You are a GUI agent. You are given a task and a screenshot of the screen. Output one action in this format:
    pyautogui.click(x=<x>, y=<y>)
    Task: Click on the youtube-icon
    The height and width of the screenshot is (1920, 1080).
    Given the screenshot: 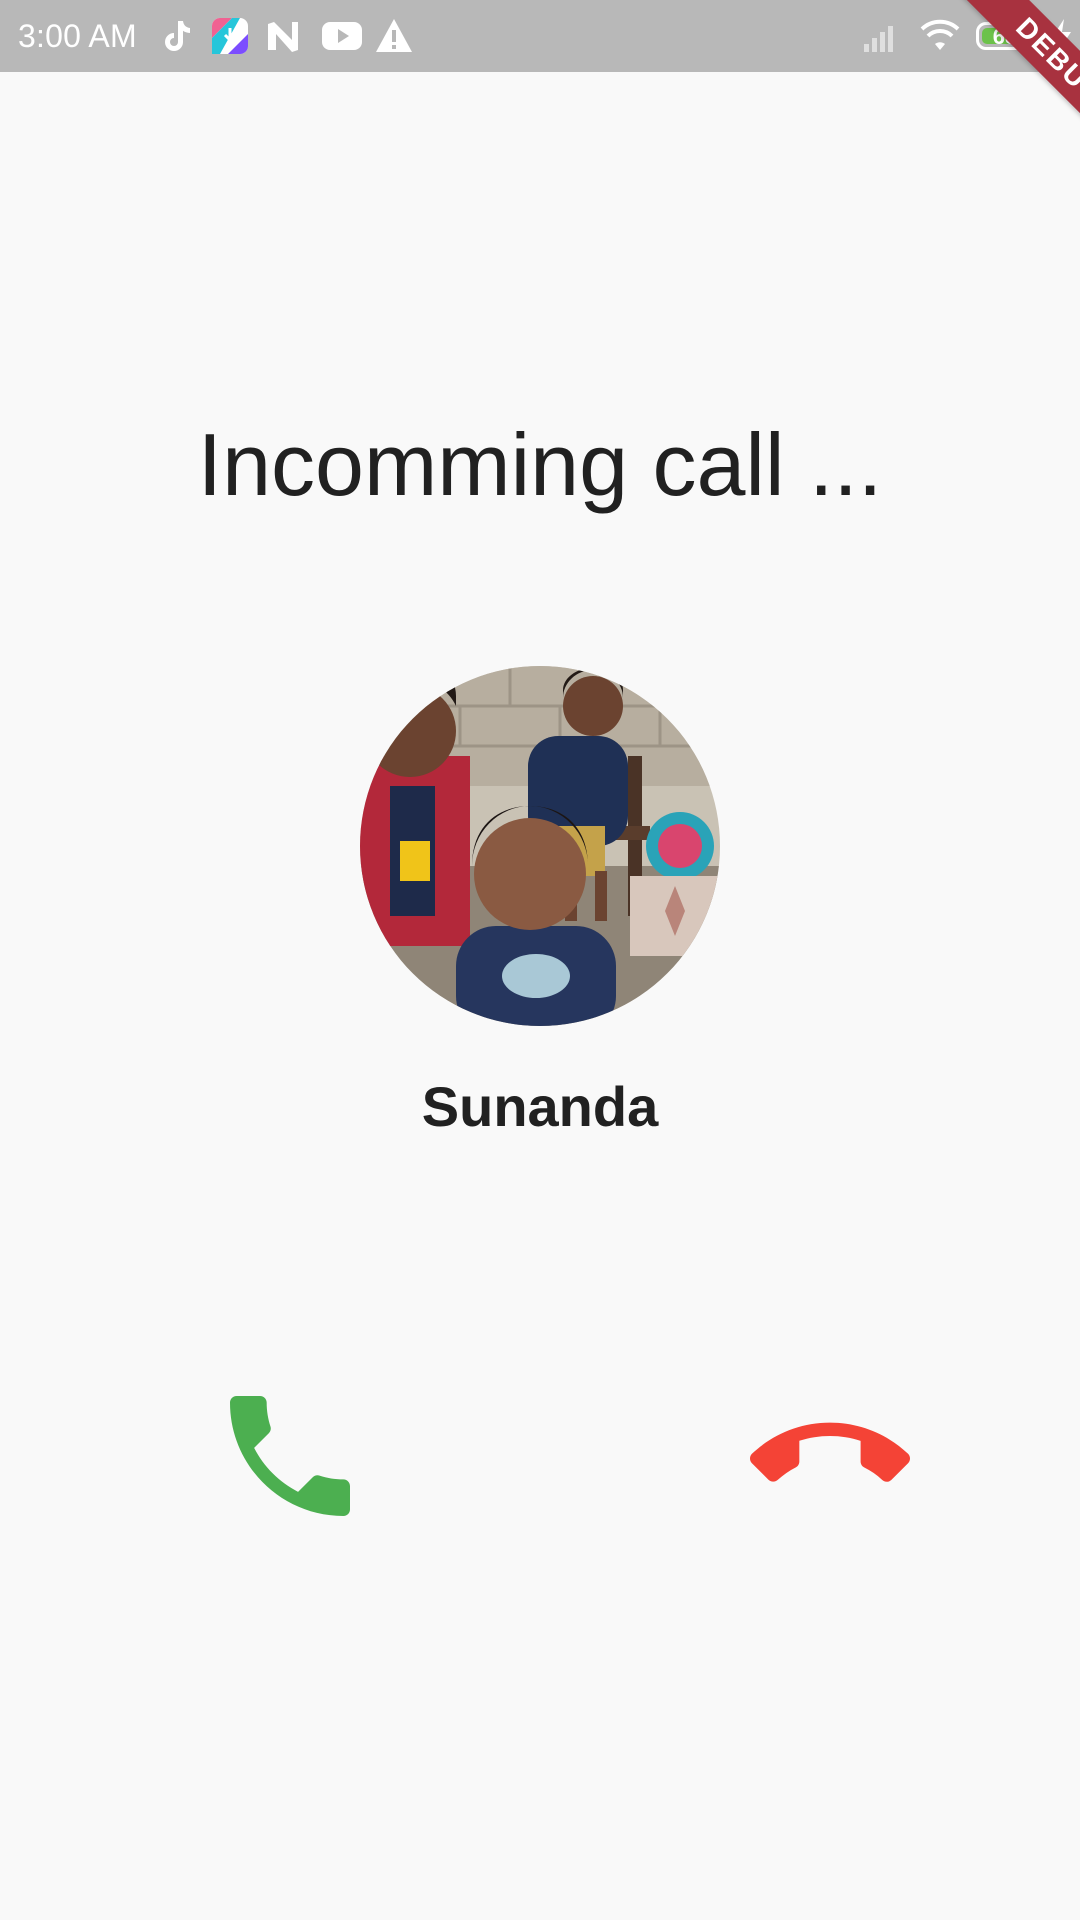 What is the action you would take?
    pyautogui.click(x=342, y=36)
    